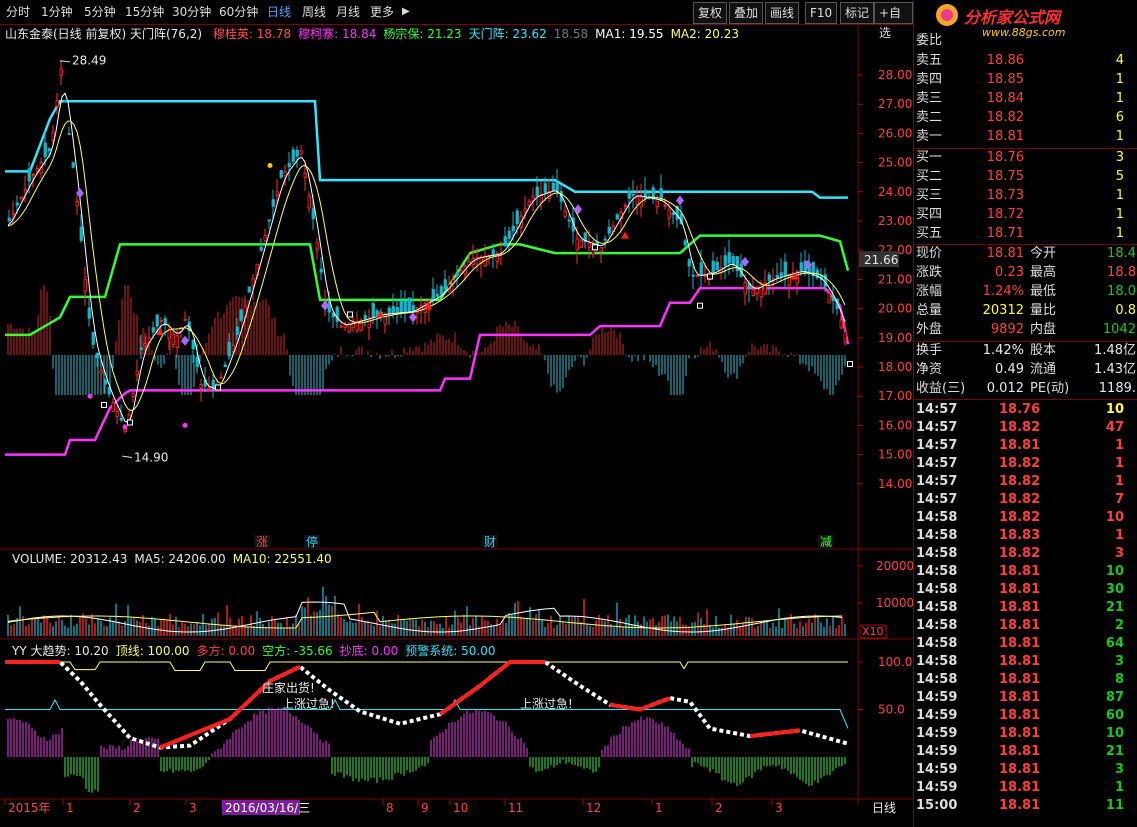 The height and width of the screenshot is (827, 1137). I want to click on price-tick-label: 21.00, so click(895, 279).